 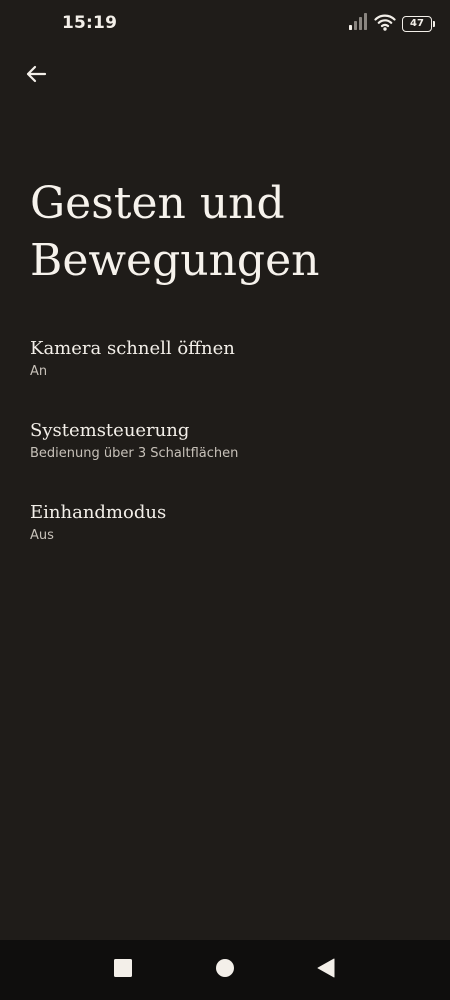 I want to click on battery-icon: 47, so click(x=418, y=24).